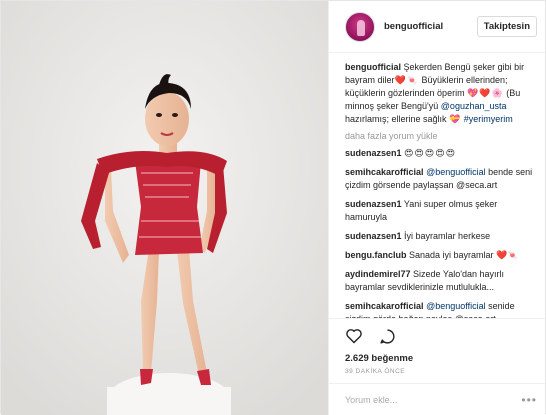  What do you see at coordinates (354, 336) in the screenshot?
I see `heart-icon` at bounding box center [354, 336].